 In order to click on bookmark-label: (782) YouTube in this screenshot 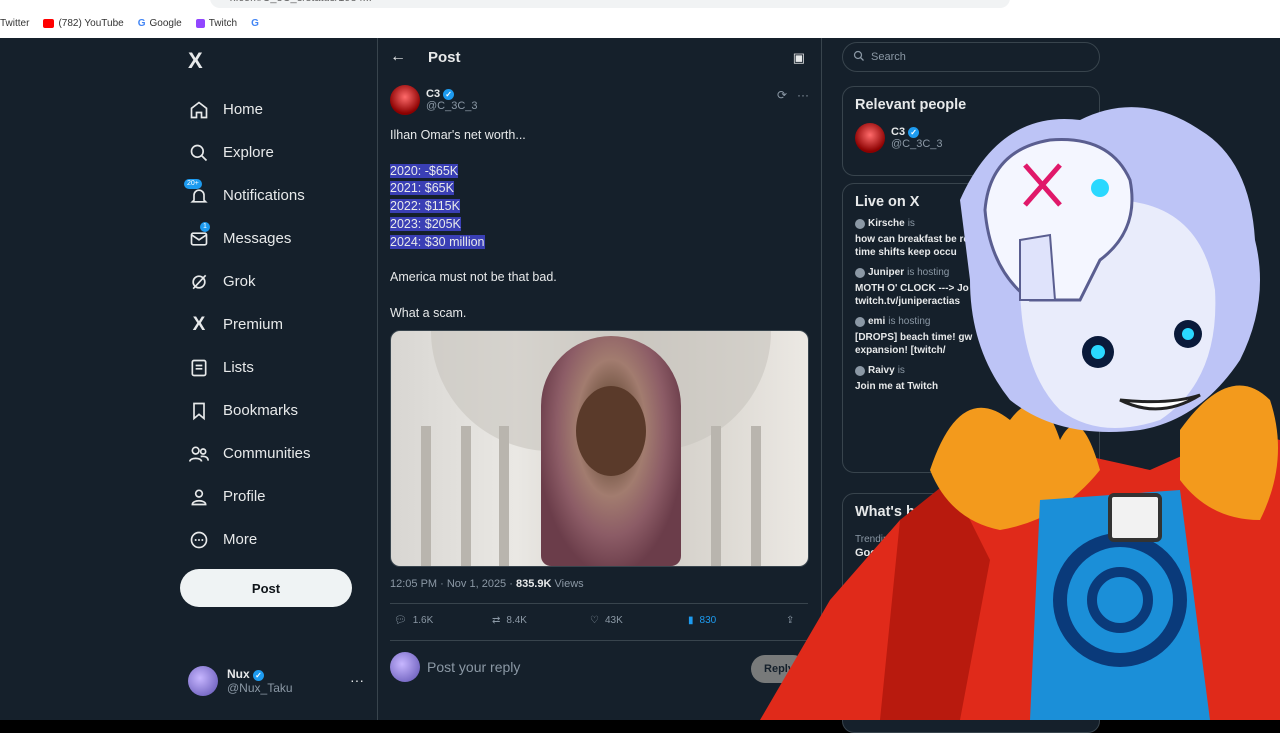, I will do `click(91, 23)`.